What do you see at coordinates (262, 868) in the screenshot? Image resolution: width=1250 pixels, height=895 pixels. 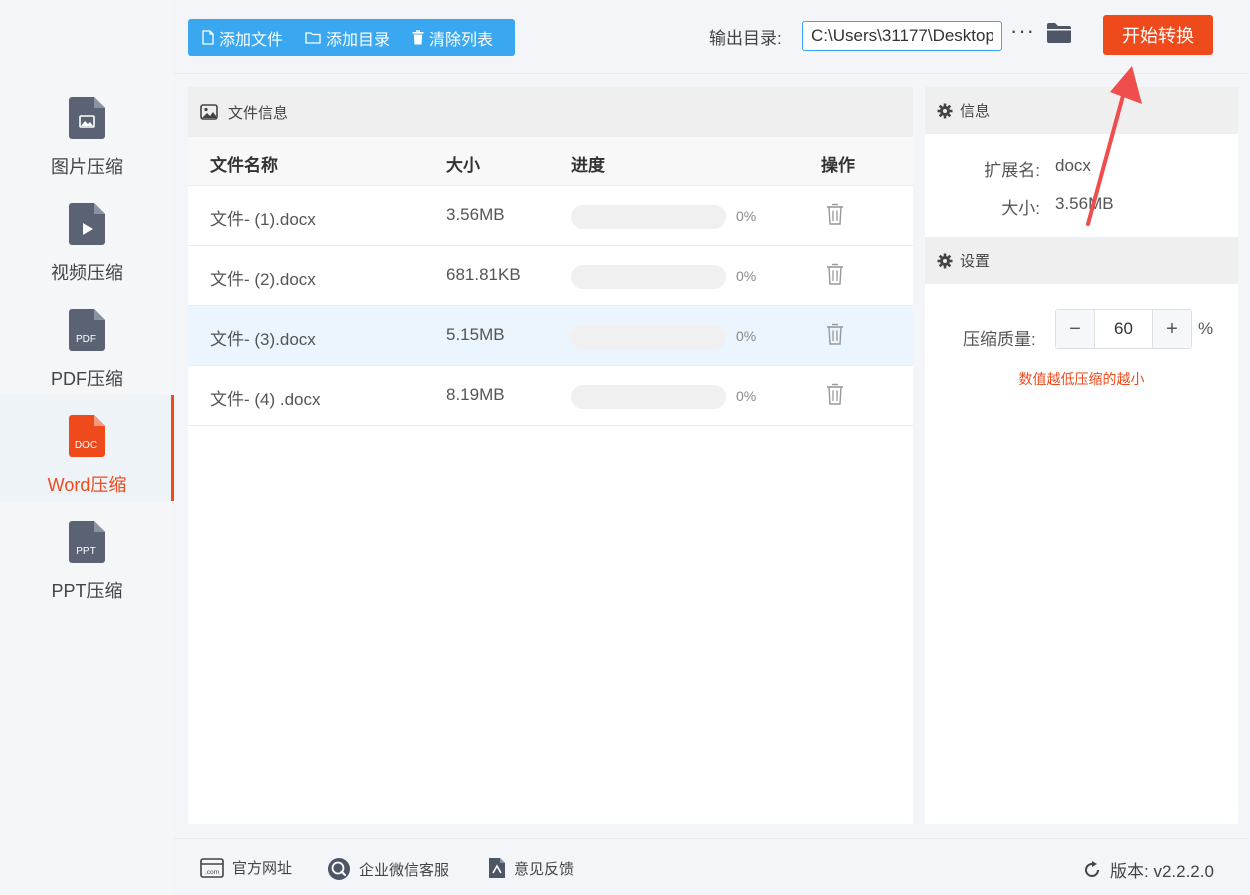 I see `official-website-label: 官方网址` at bounding box center [262, 868].